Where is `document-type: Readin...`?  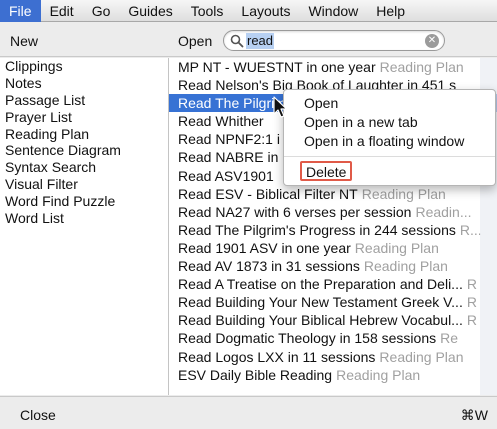 document-type: Readin... is located at coordinates (443, 211).